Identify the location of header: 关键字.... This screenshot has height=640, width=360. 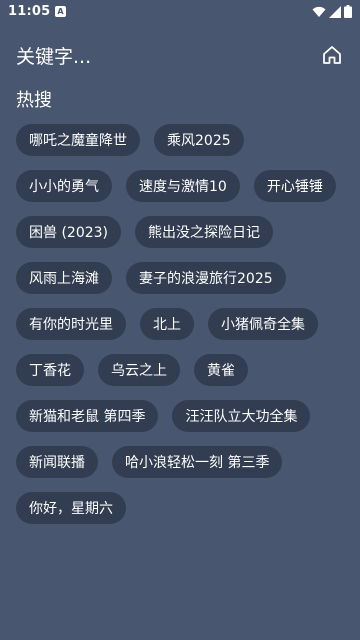
(180, 56).